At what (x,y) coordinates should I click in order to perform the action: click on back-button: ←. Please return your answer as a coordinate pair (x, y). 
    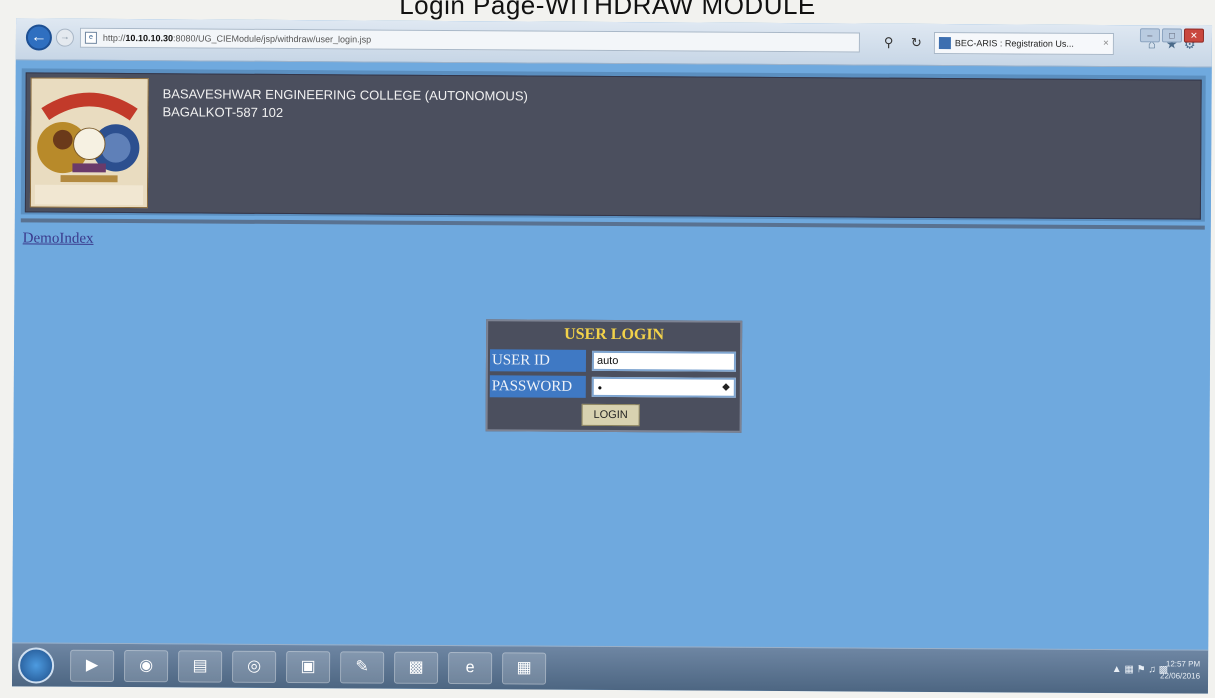
    Looking at the image, I should click on (39, 37).